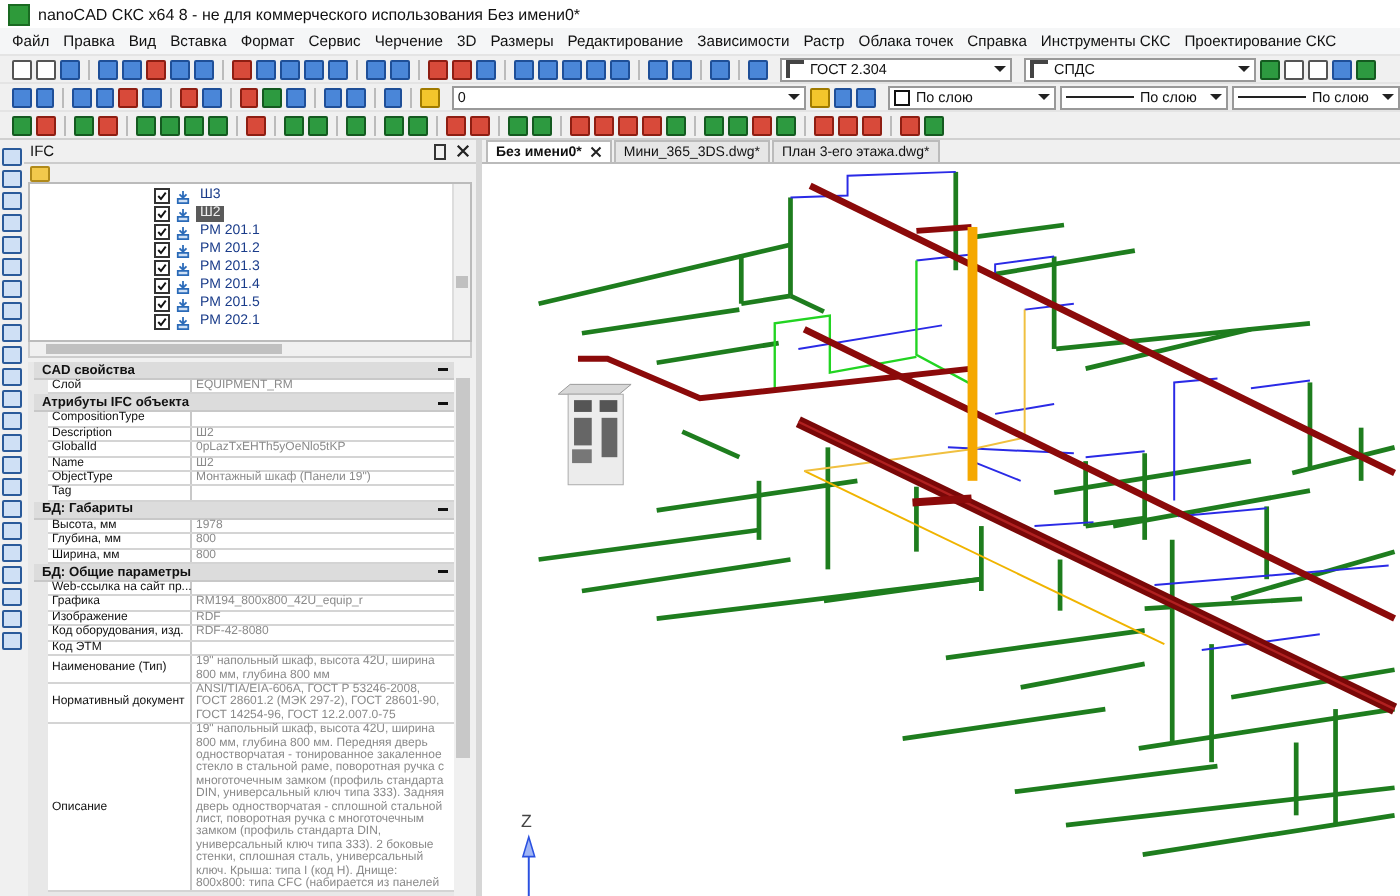 The width and height of the screenshot is (1400, 896). Describe the element at coordinates (19, 14) in the screenshot. I see `app-logo-icon` at that location.